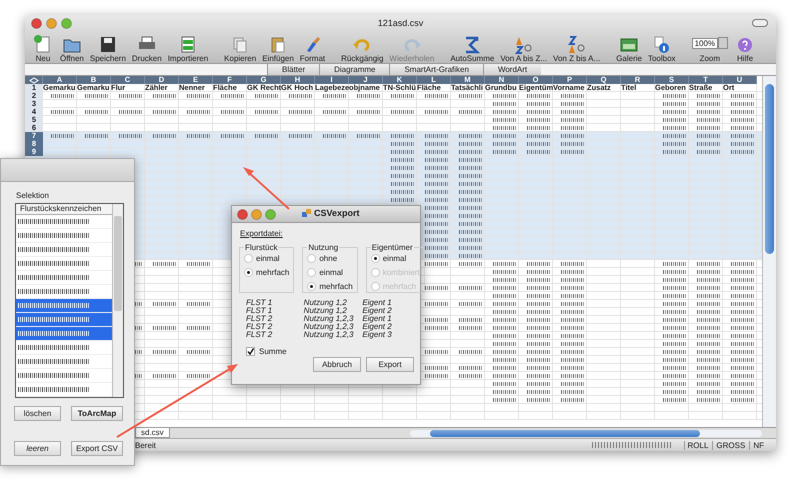 This screenshot has width=800, height=480. I want to click on status-indicator: ROLL, so click(696, 445).